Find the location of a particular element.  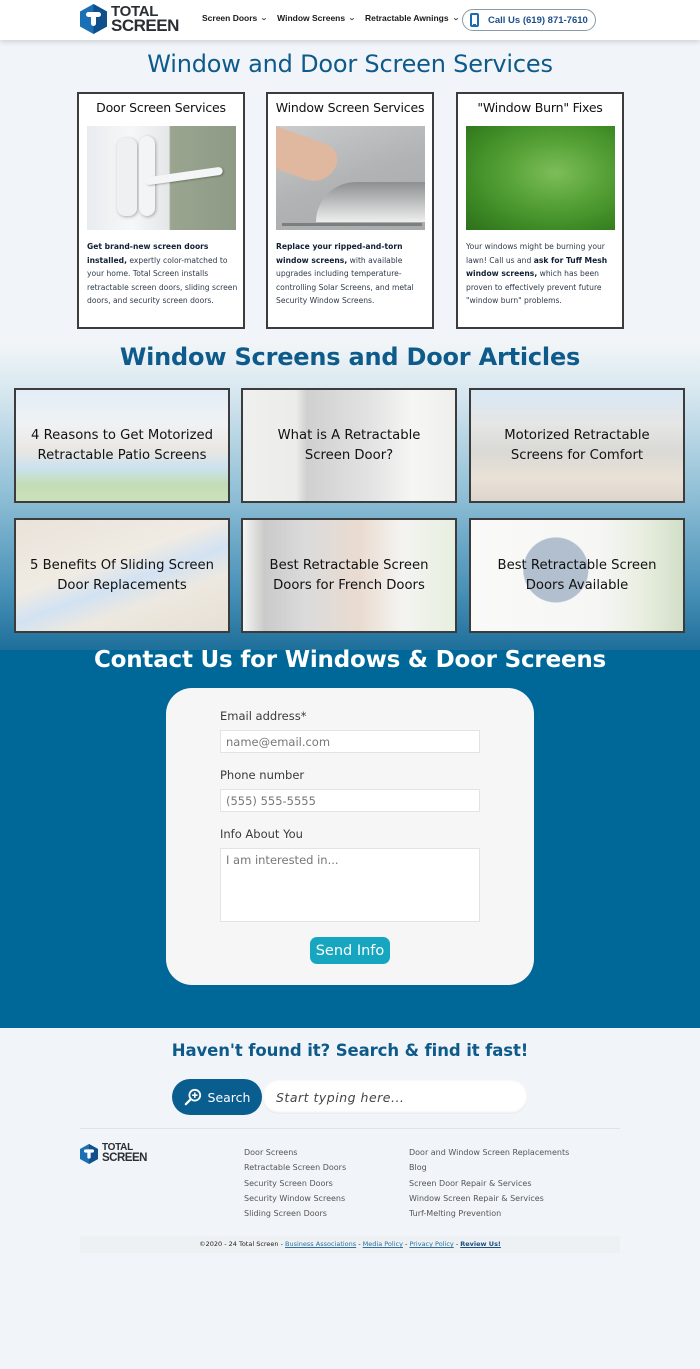

phone-icon is located at coordinates (474, 20).